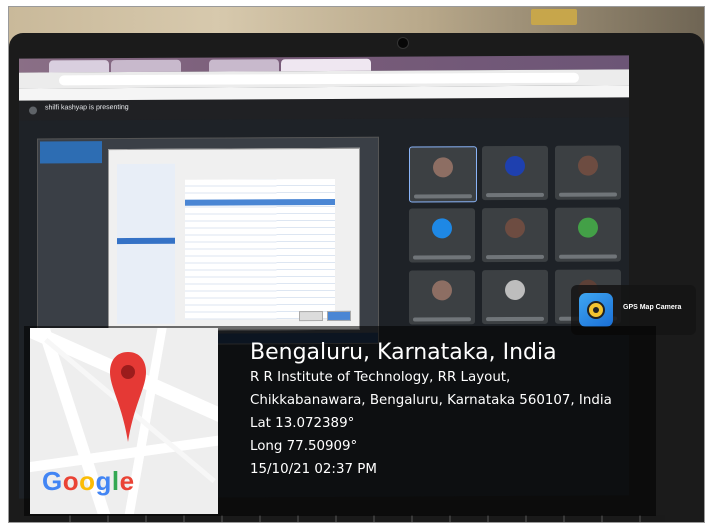 The image size is (709, 527). I want to click on camera-lens-icon, so click(596, 310).